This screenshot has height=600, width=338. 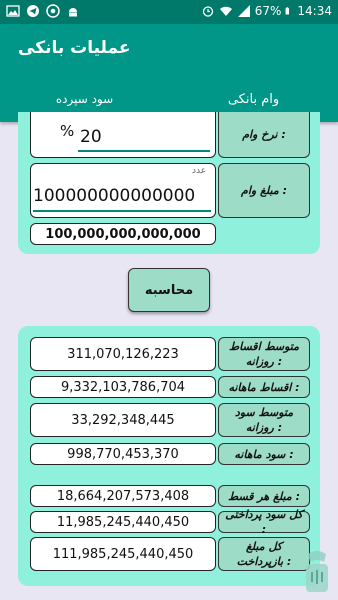 What do you see at coordinates (264, 135) in the screenshot?
I see `rate-label: نرخ وام :` at bounding box center [264, 135].